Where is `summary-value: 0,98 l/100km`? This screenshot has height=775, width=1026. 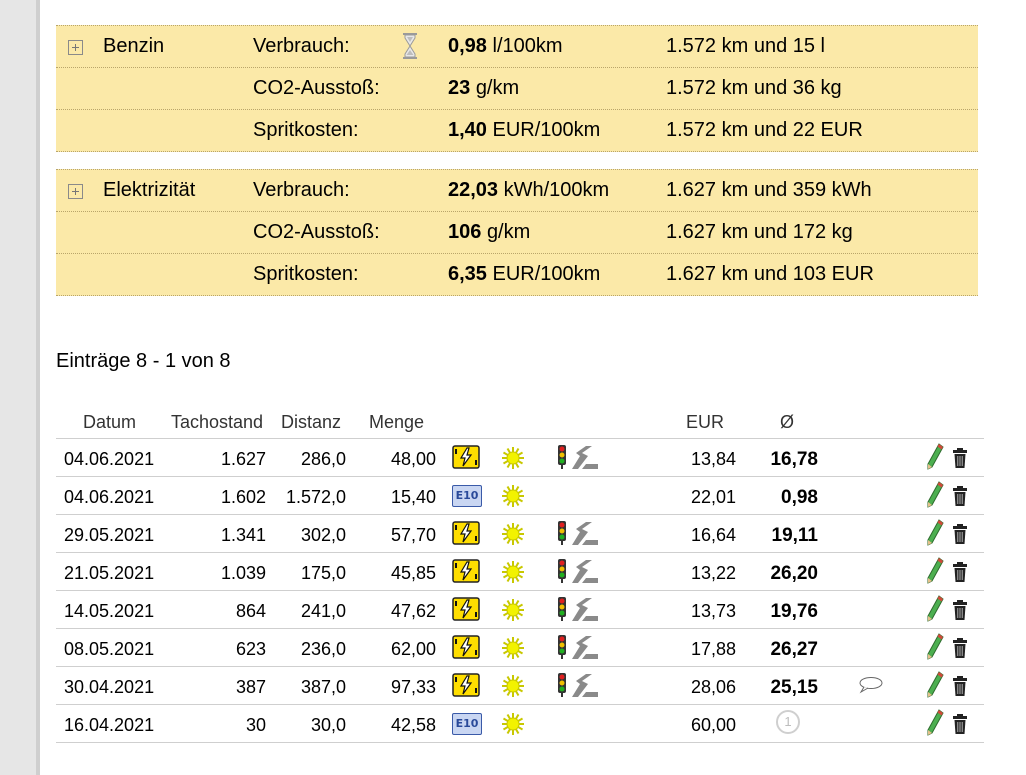 summary-value: 0,98 l/100km is located at coordinates (505, 46).